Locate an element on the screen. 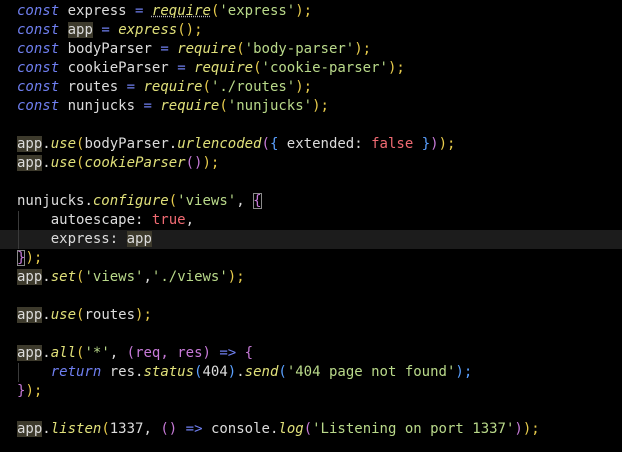  code-line-13: app.set('views','./views'); is located at coordinates (131, 277).